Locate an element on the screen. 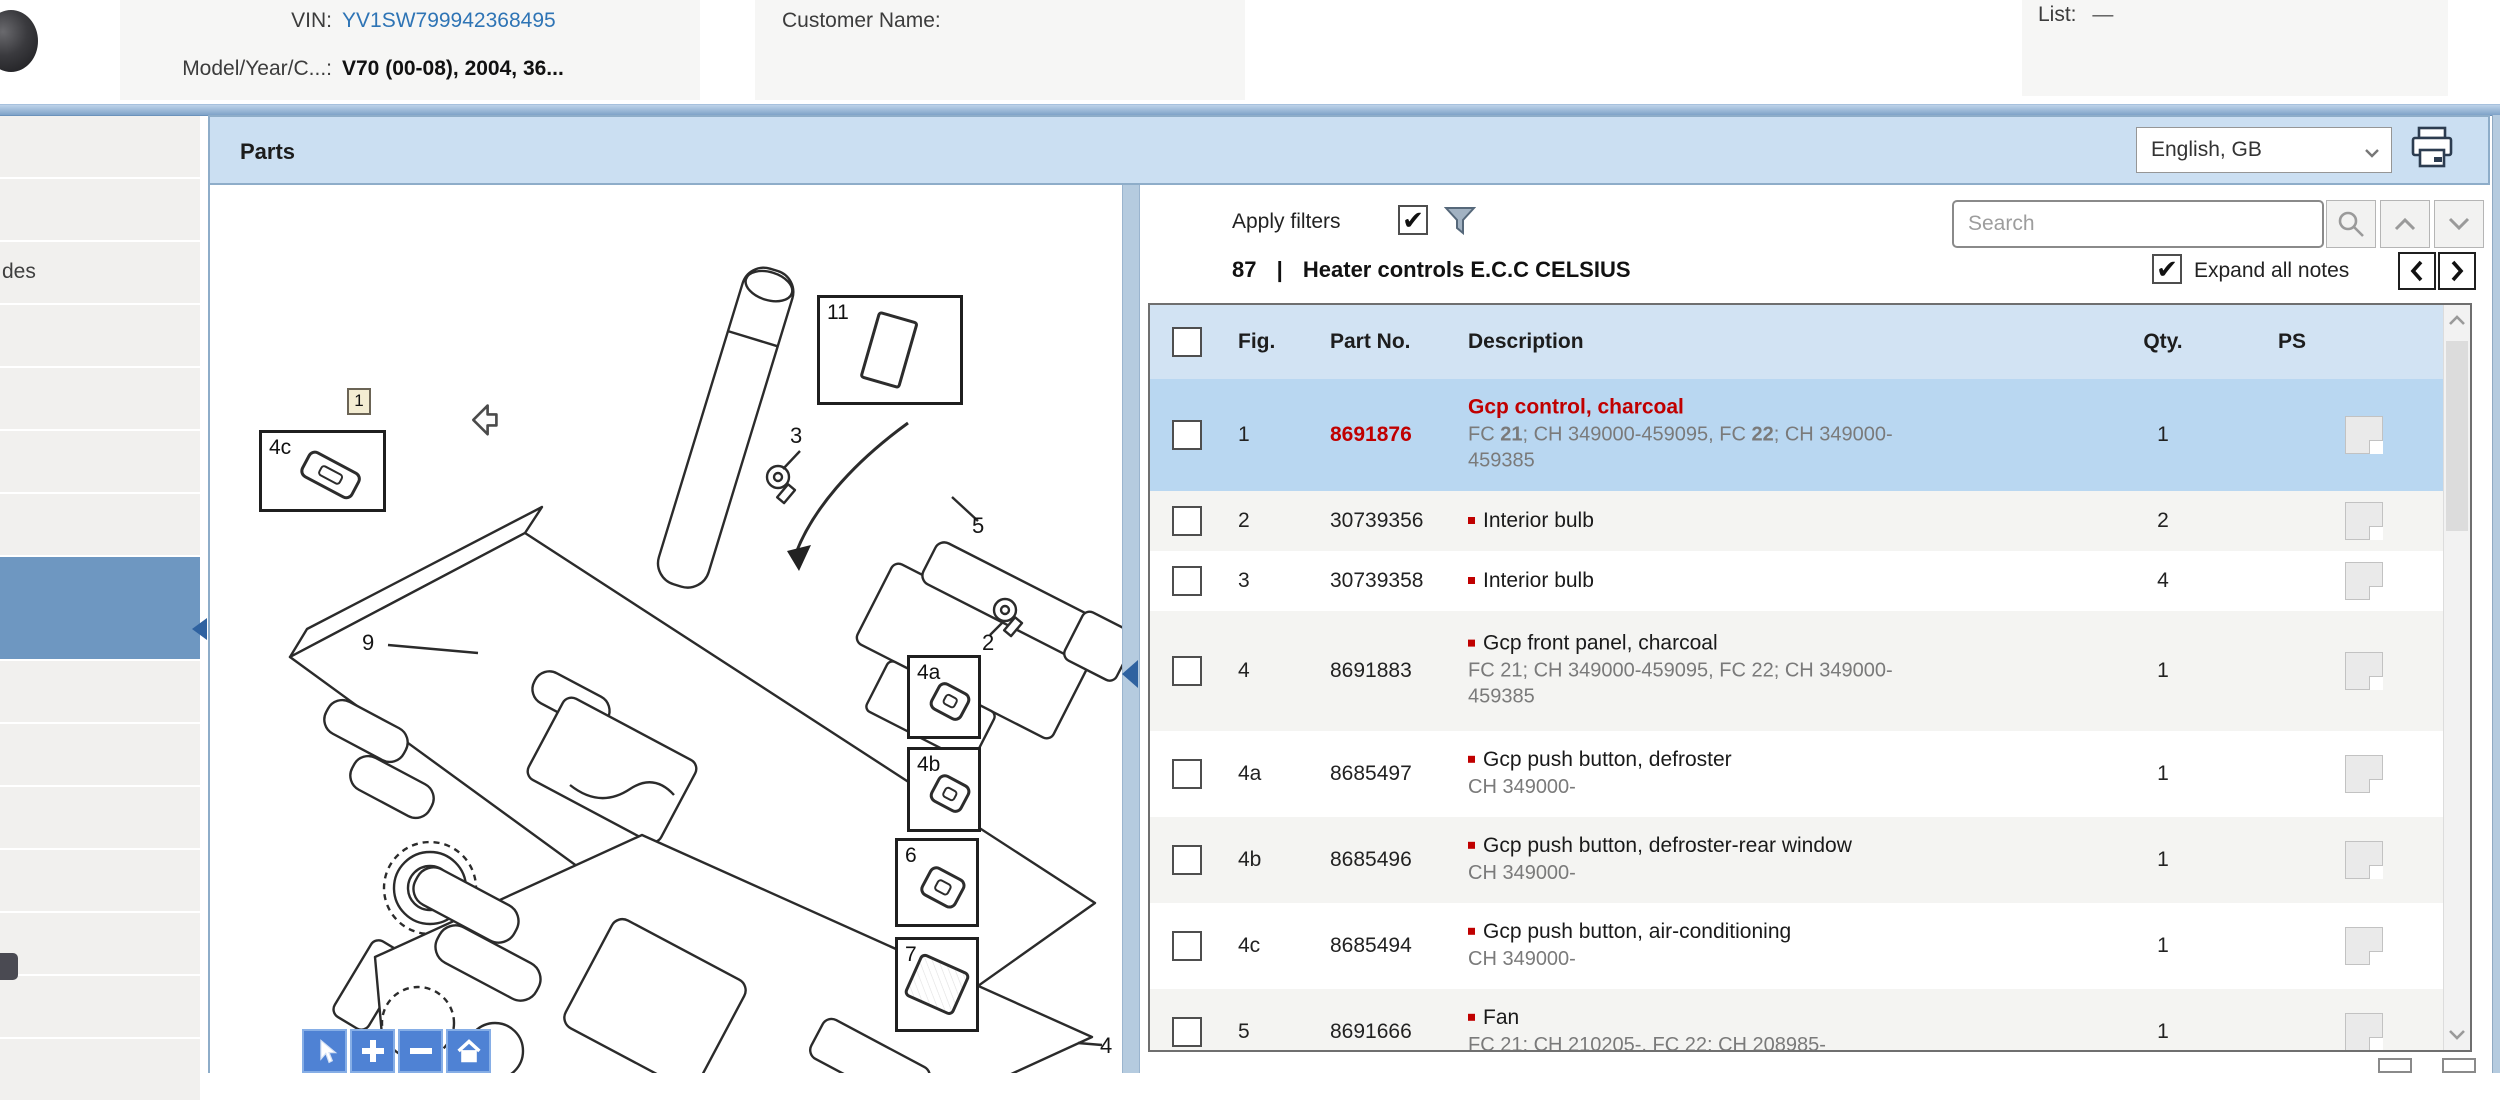 Image resolution: width=2500 pixels, height=1100 pixels. bottom-button-partial is located at coordinates (2459, 1065).